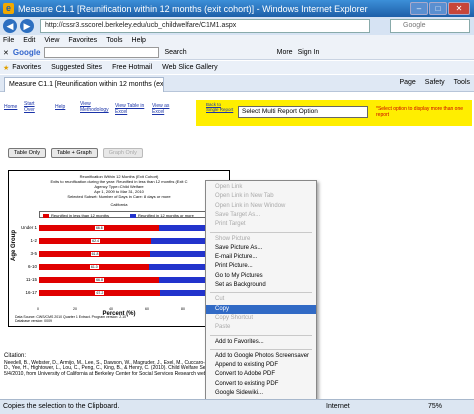 This screenshot has height=414, width=474. What do you see at coordinates (10, 26) in the screenshot?
I see `back-arrow-icon: ◀` at bounding box center [10, 26].